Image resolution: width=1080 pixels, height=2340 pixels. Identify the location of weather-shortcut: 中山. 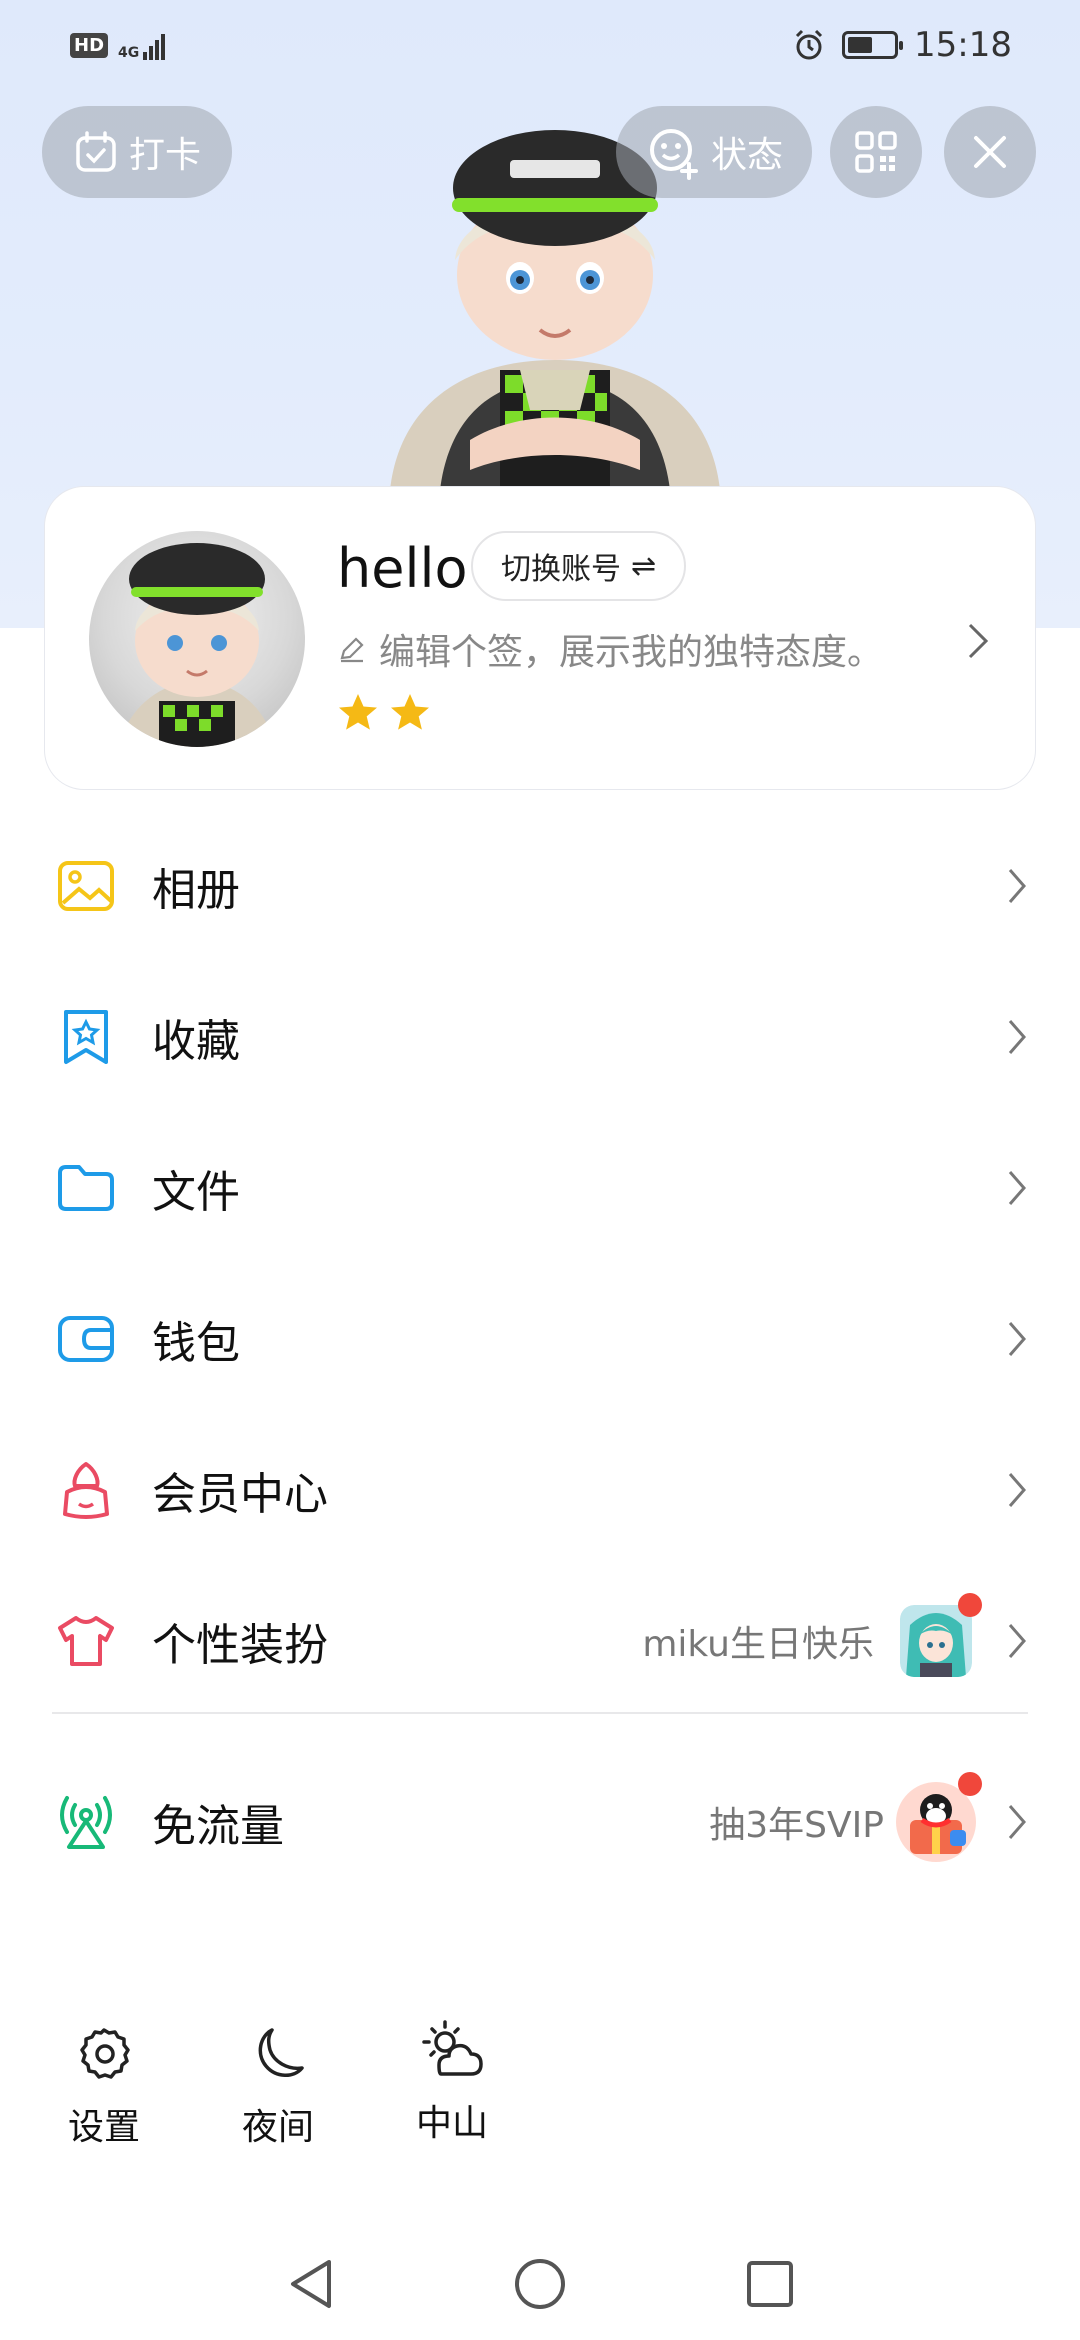
(452, 2082).